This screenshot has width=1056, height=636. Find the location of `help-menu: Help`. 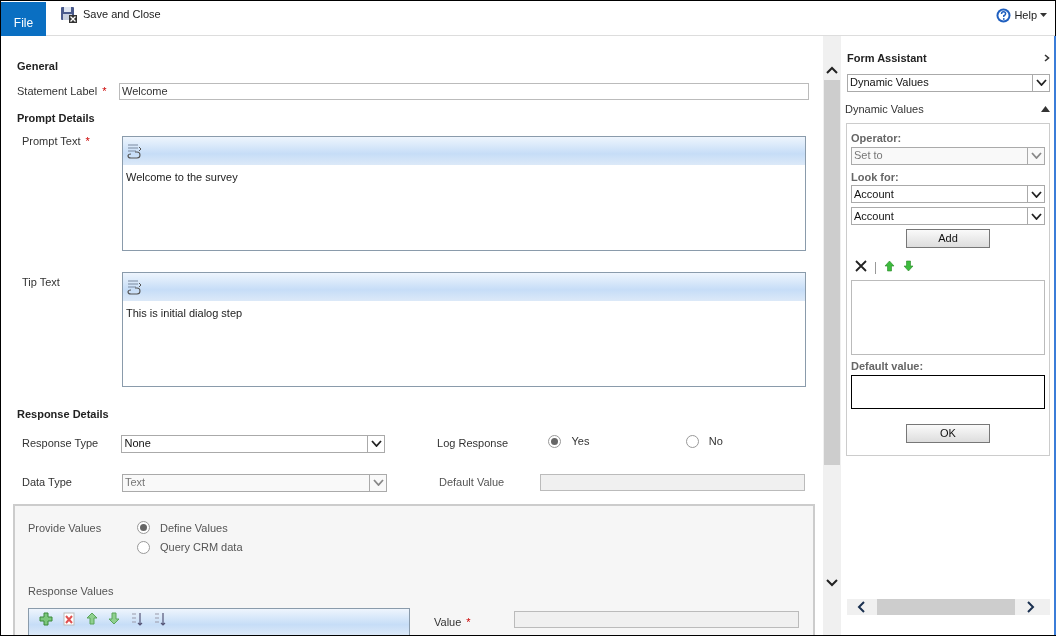

help-menu: Help is located at coordinates (1021, 15).